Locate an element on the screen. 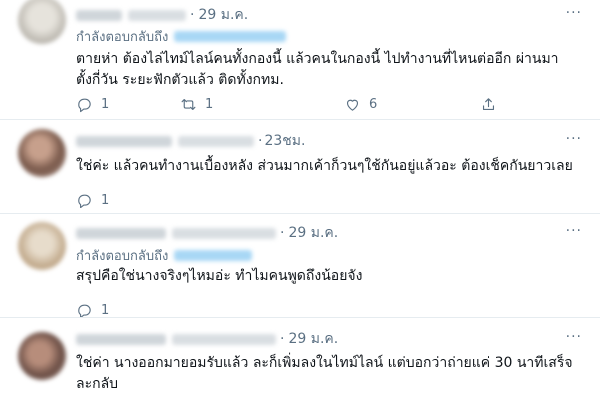  tweet-actions: 1 1 6 is located at coordinates (291, 104).